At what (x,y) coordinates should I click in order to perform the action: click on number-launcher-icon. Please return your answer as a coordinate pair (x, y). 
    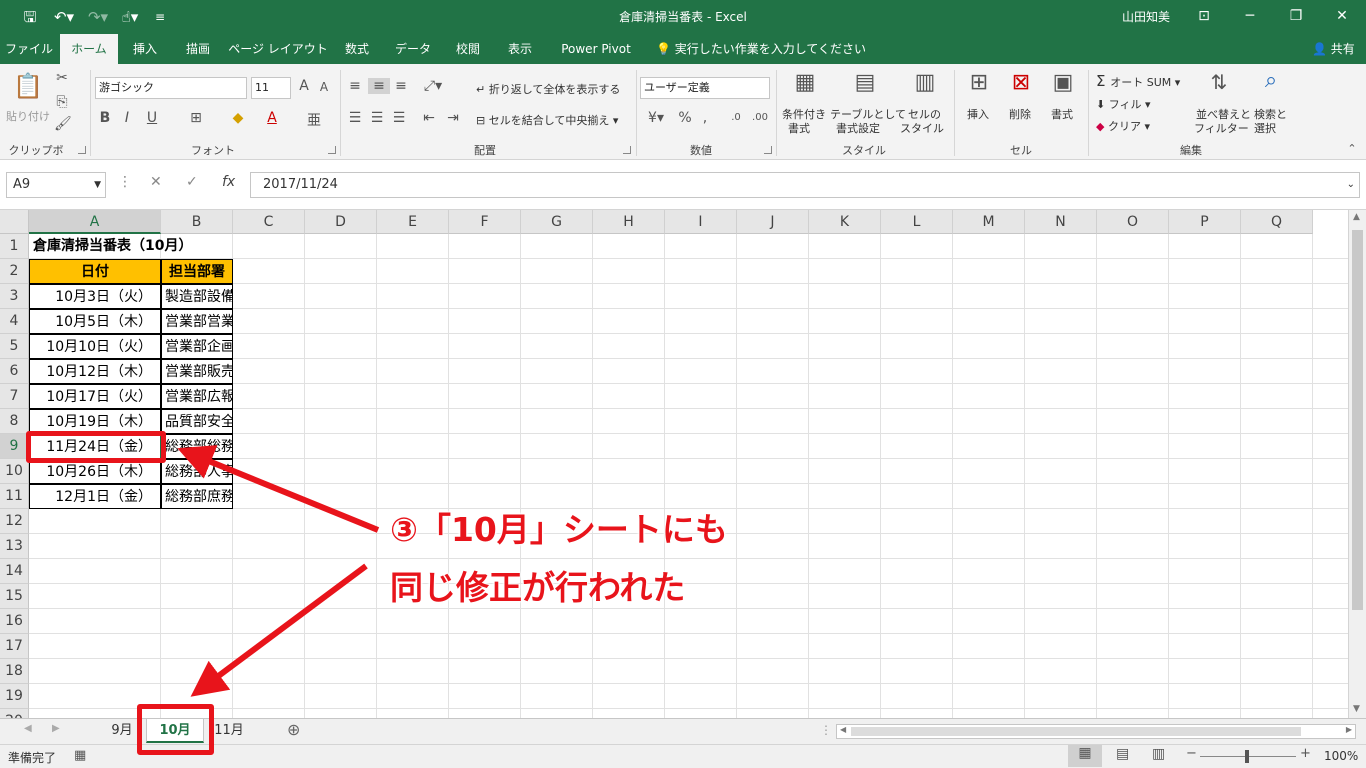
    Looking at the image, I should click on (768, 150).